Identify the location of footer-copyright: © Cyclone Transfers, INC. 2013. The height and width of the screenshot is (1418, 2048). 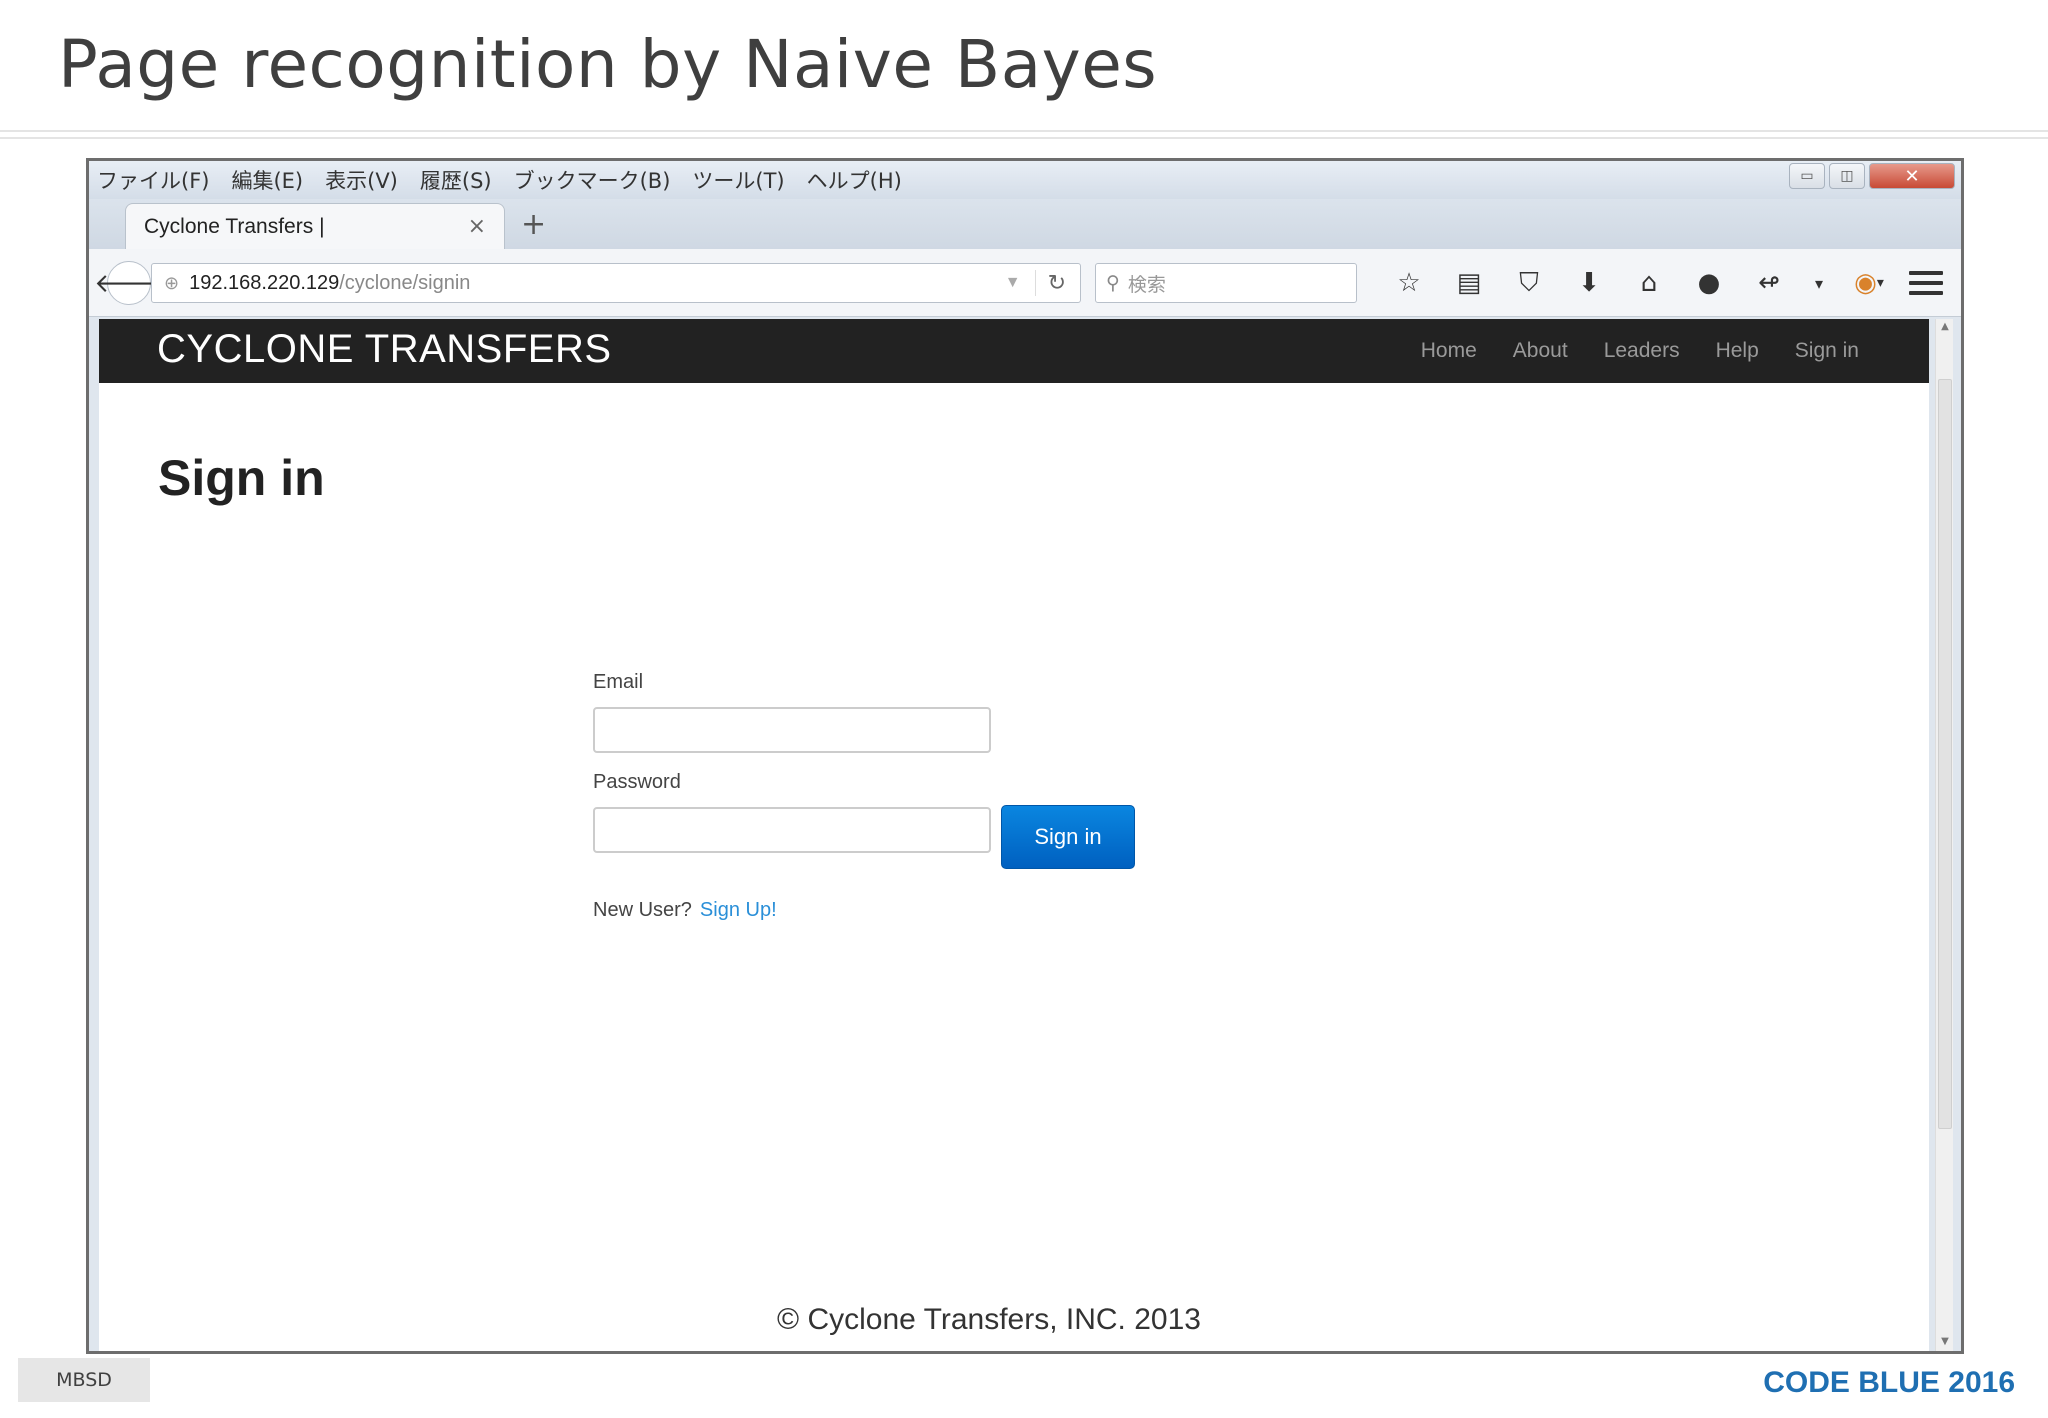
(989, 1319).